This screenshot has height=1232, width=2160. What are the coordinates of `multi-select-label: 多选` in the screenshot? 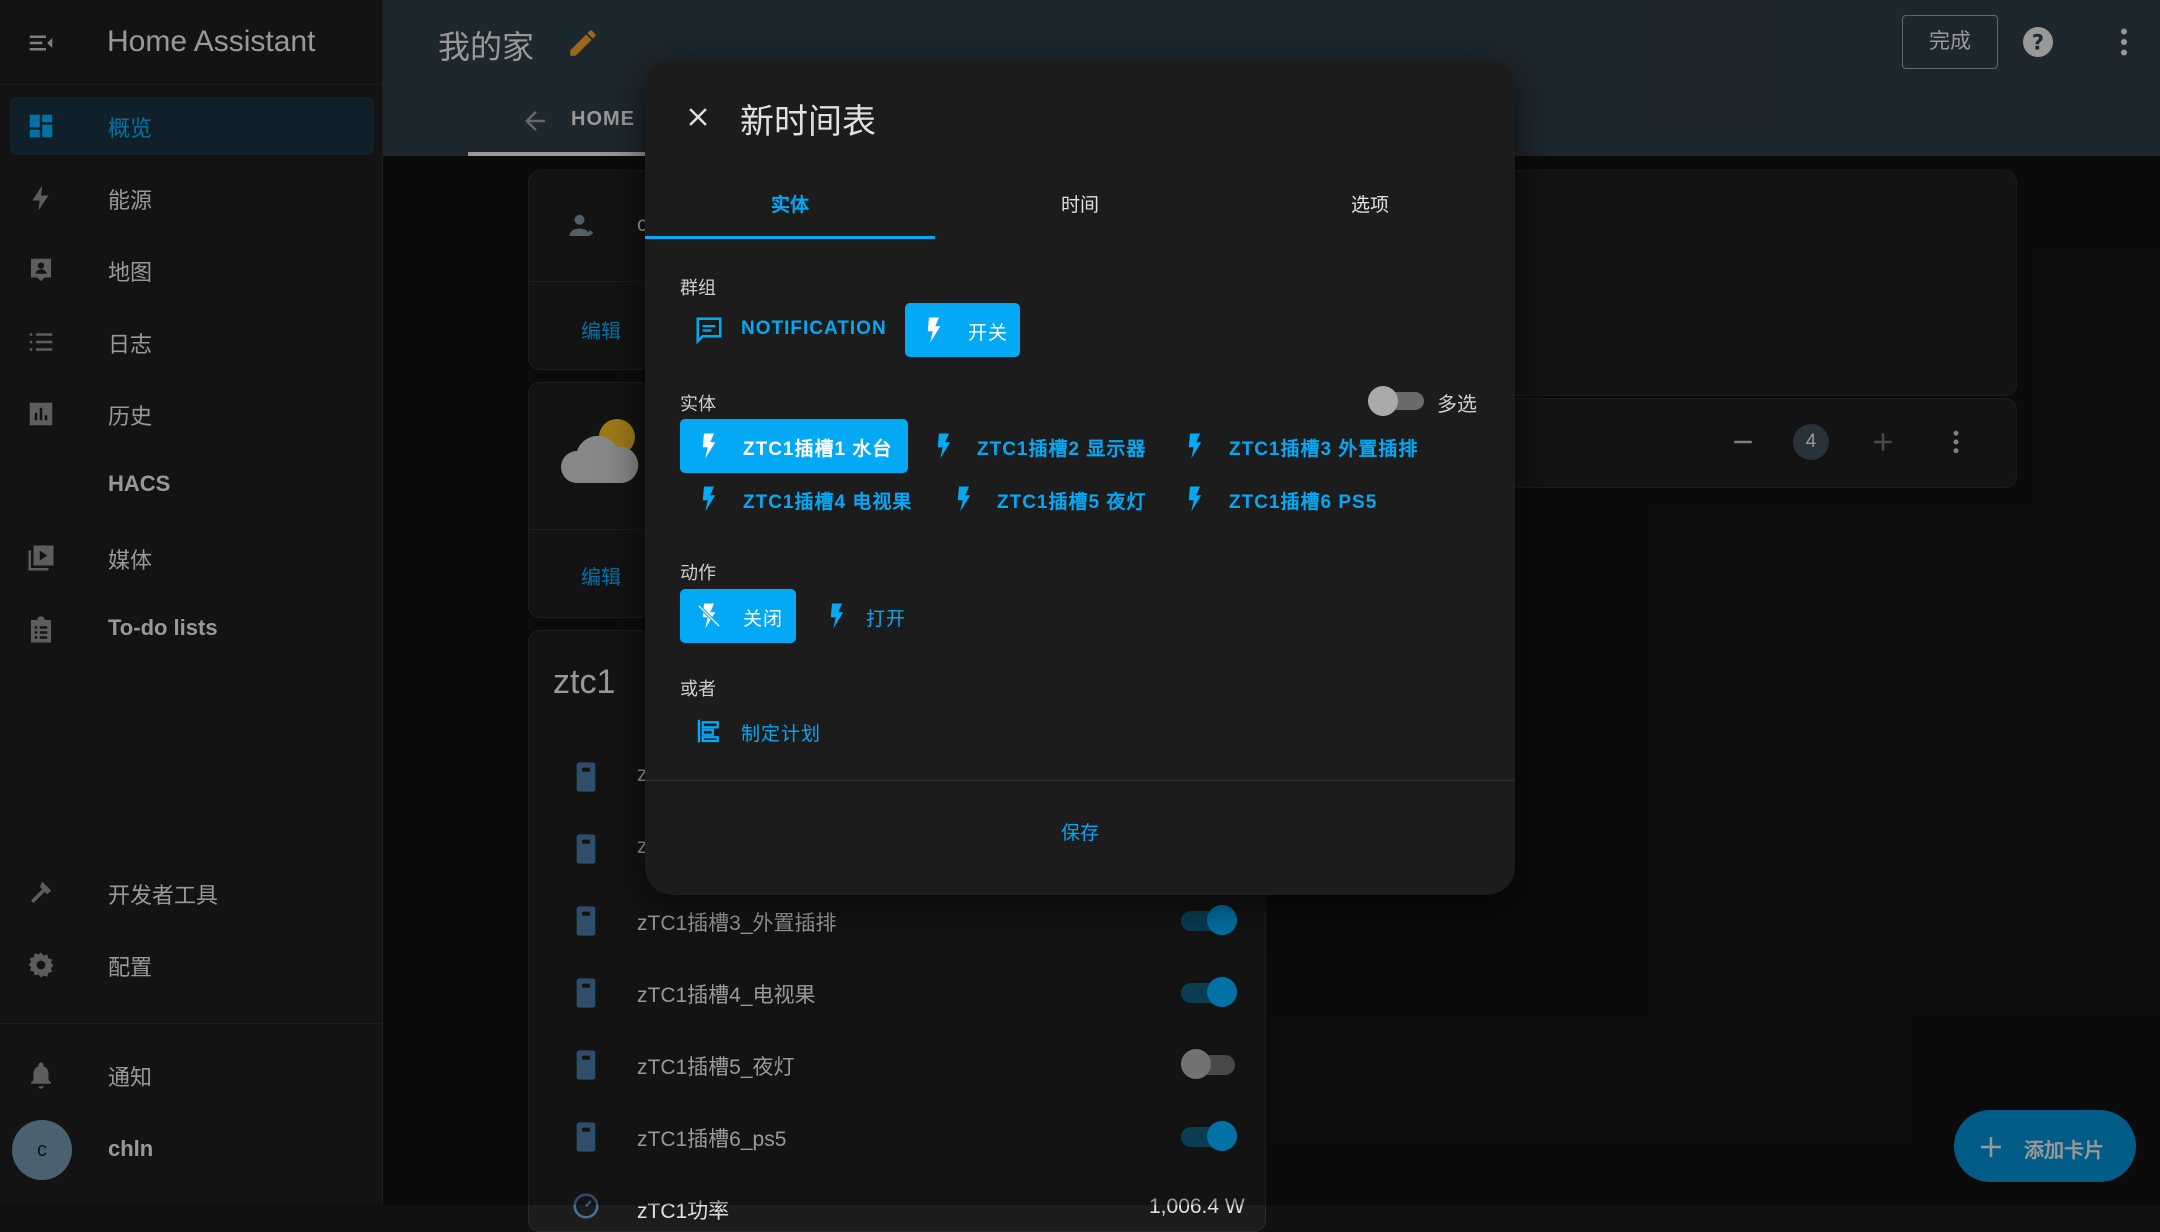 It's located at (1457, 405).